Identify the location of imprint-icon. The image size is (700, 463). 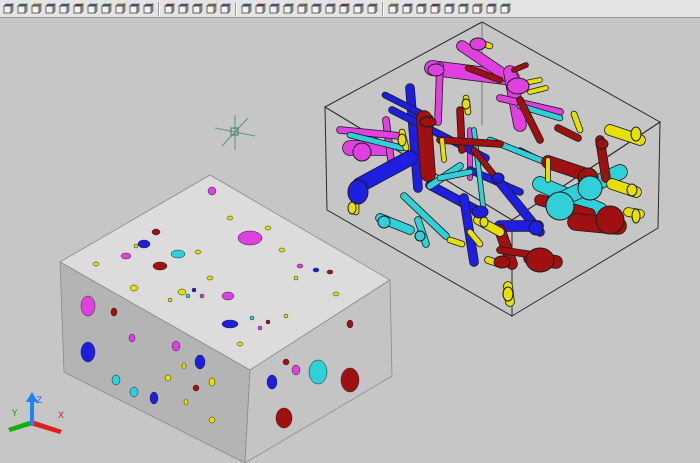
(134, 8).